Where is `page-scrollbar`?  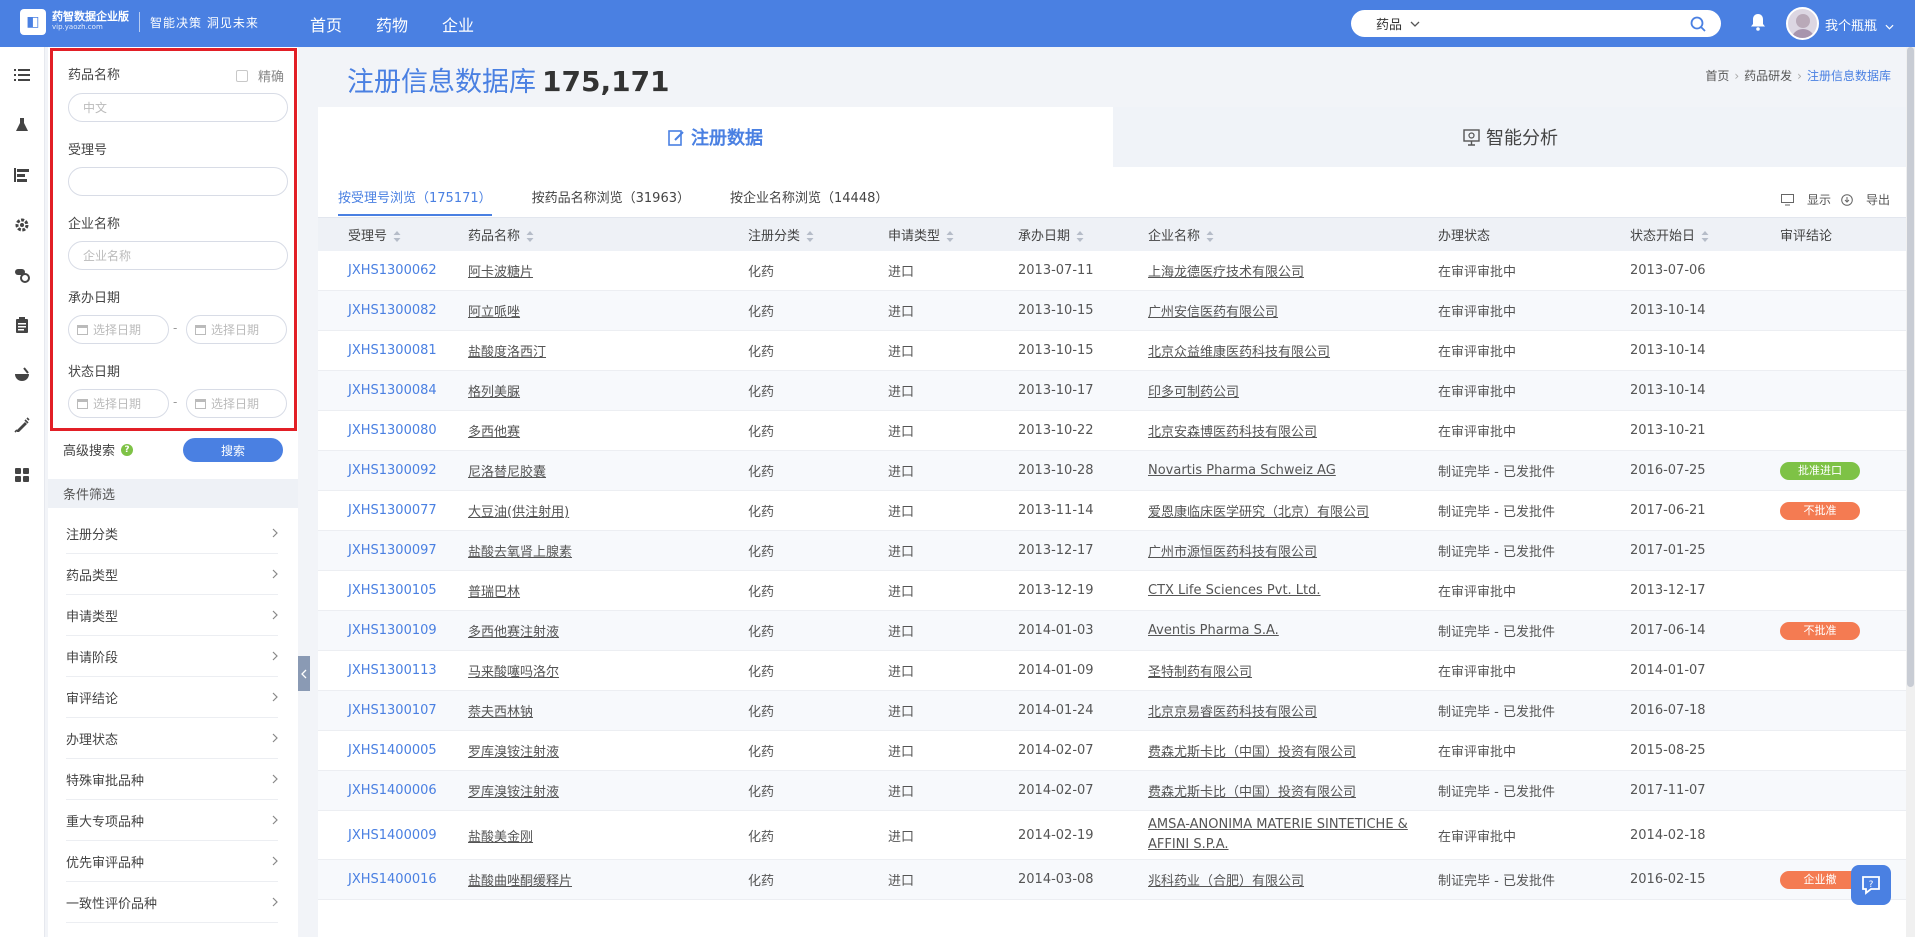 page-scrollbar is located at coordinates (1910, 492).